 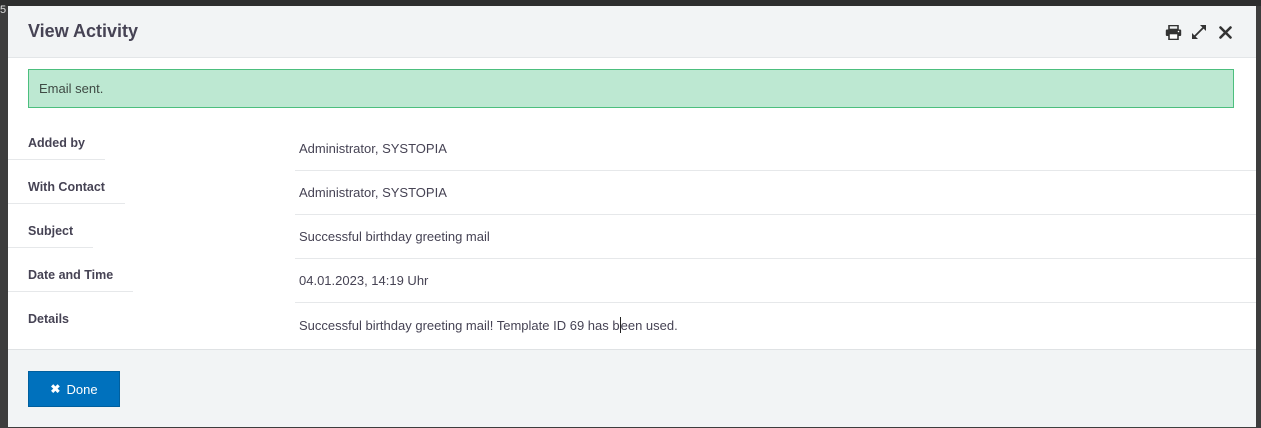 I want to click on detail-row-with-contact: With Contact Administrator, SYSTOPIA, so click(x=632, y=193).